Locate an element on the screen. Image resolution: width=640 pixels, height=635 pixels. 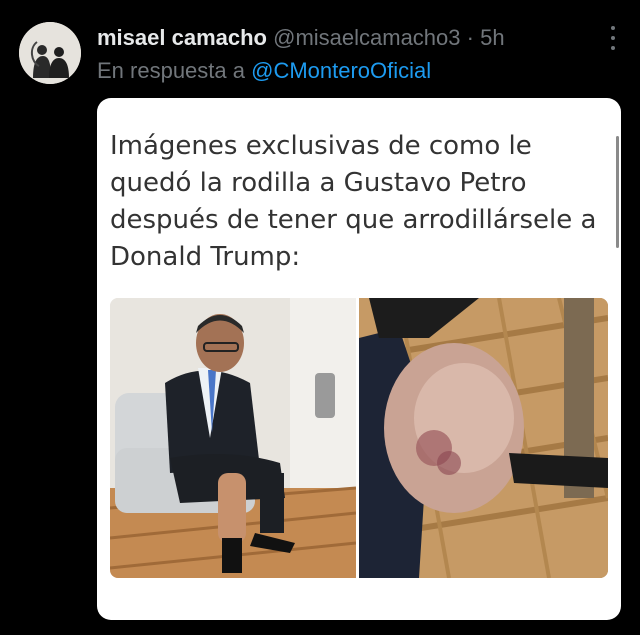
reply-mention-link: @CMonteroOficial is located at coordinates (341, 70).